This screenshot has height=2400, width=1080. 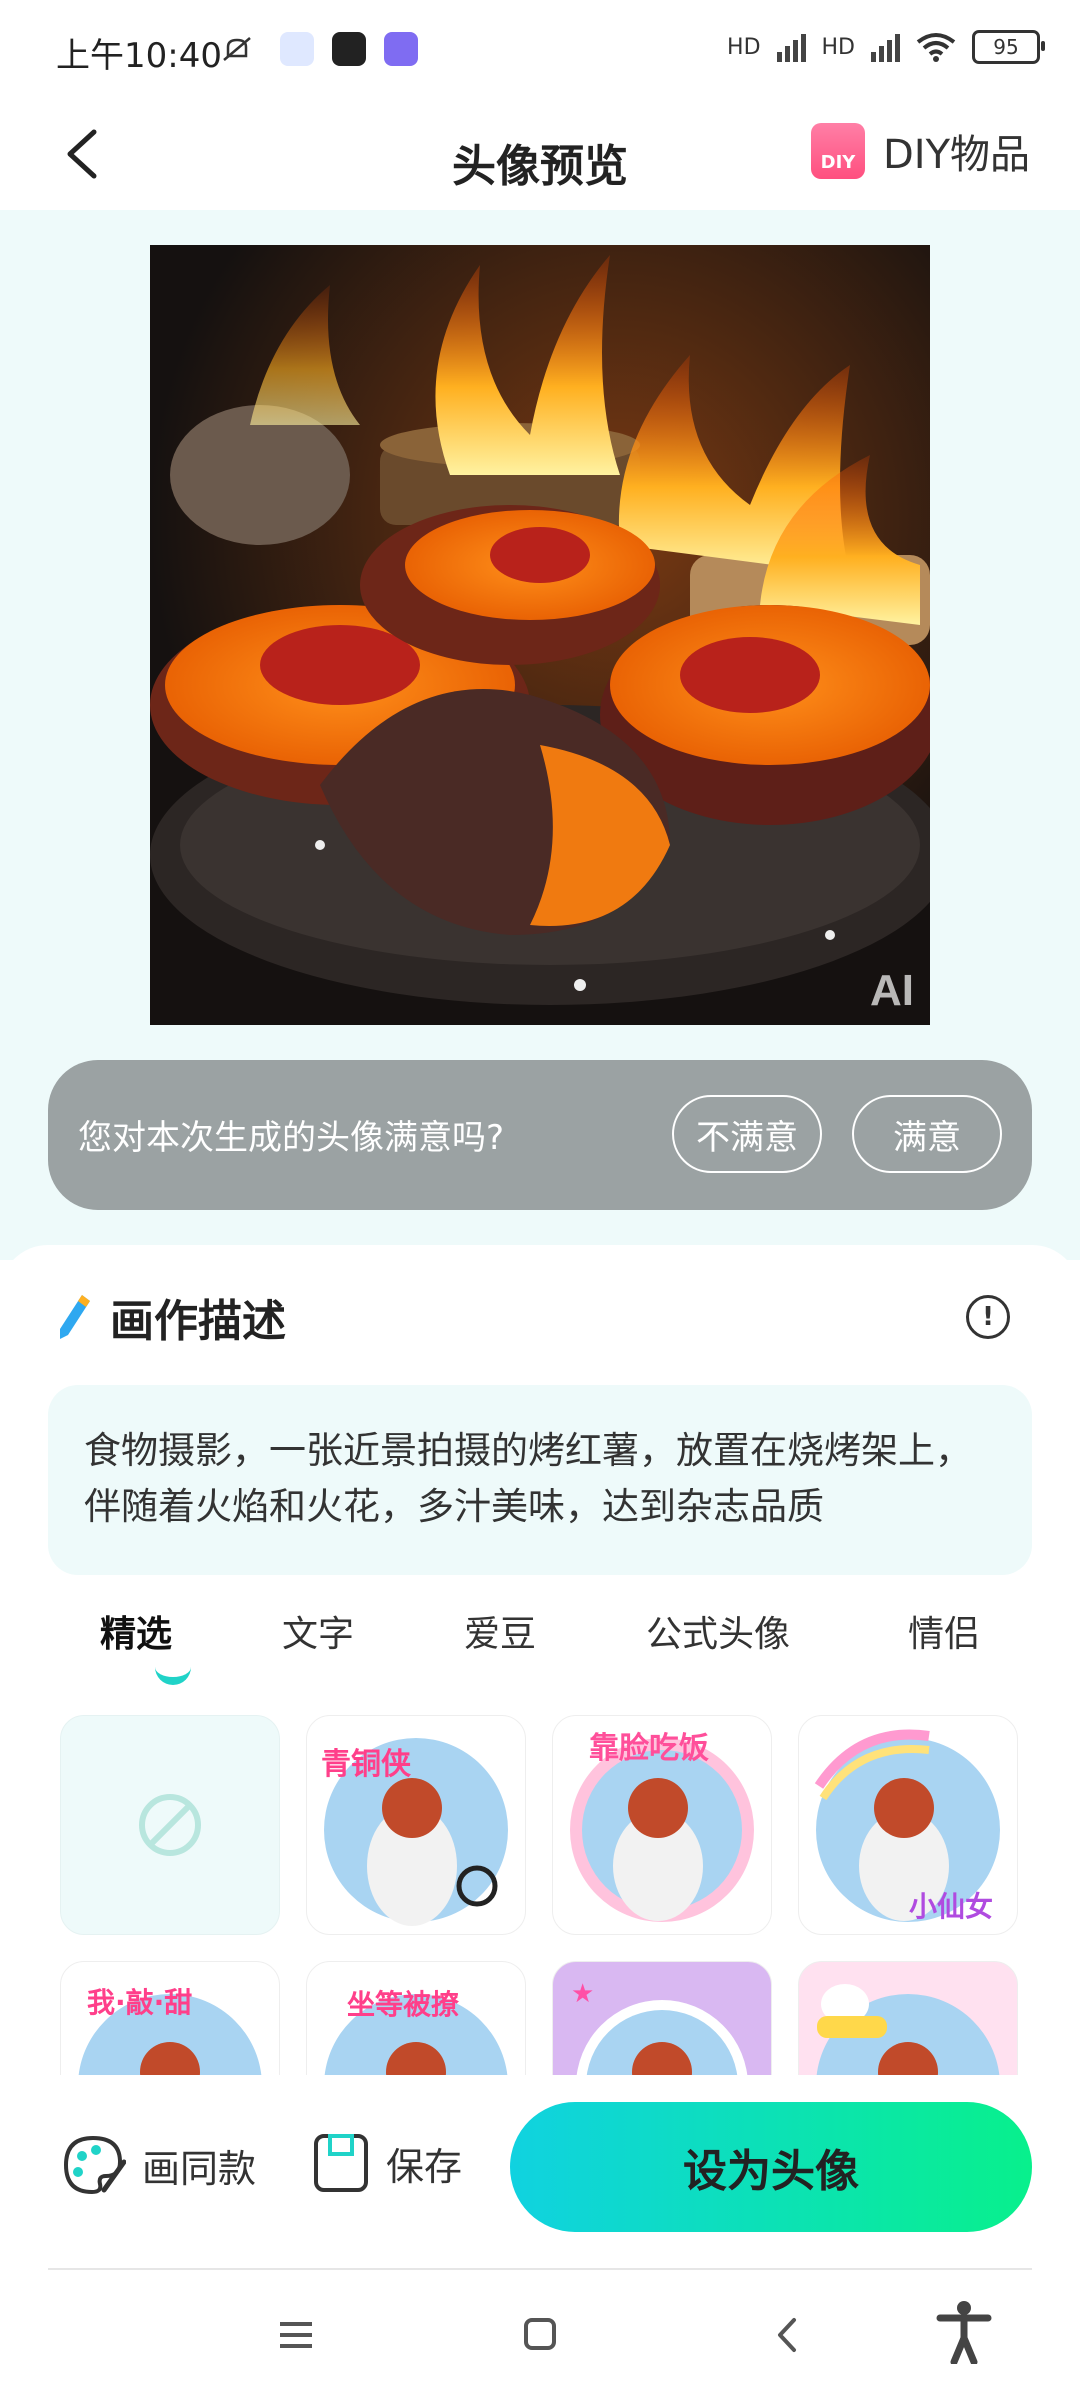 I want to click on frame-preview: 我·敲·甜, so click(x=170, y=2030).